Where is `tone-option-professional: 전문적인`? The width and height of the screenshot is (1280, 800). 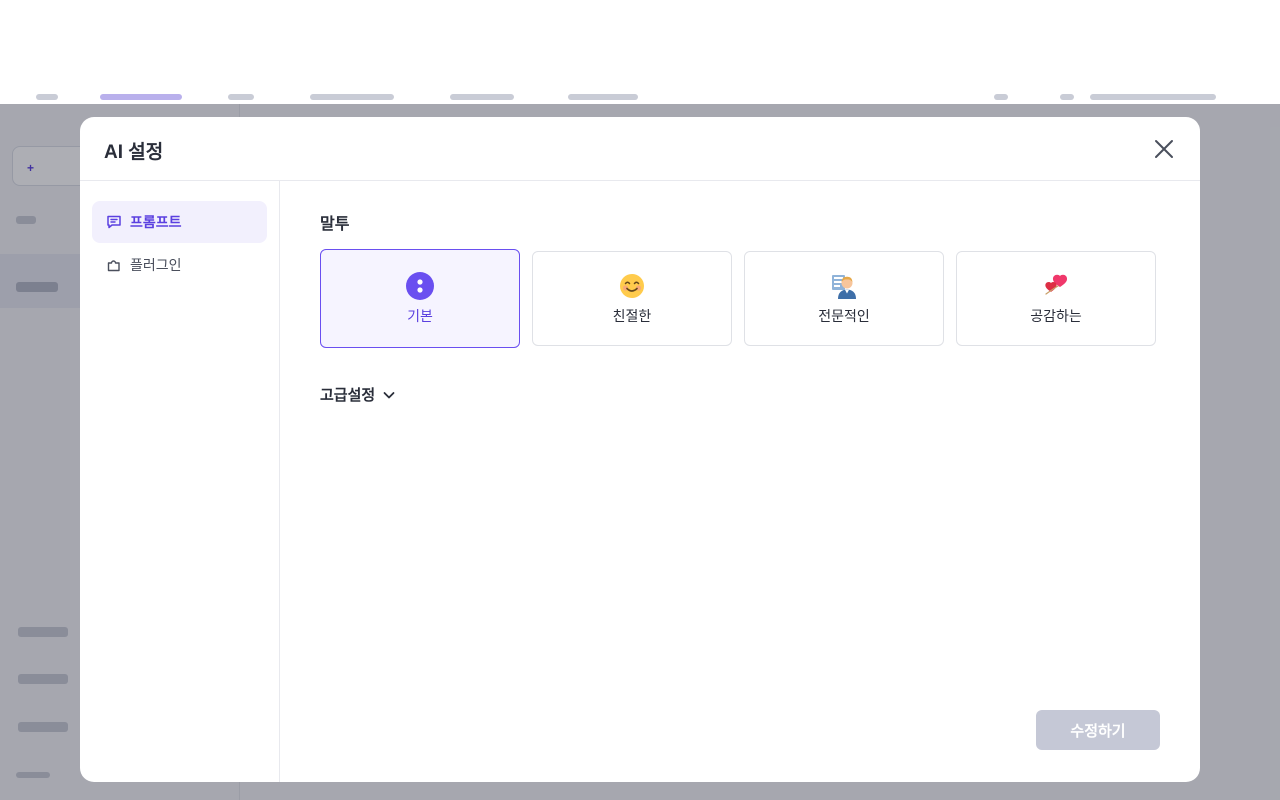 tone-option-professional: 전문적인 is located at coordinates (844, 298).